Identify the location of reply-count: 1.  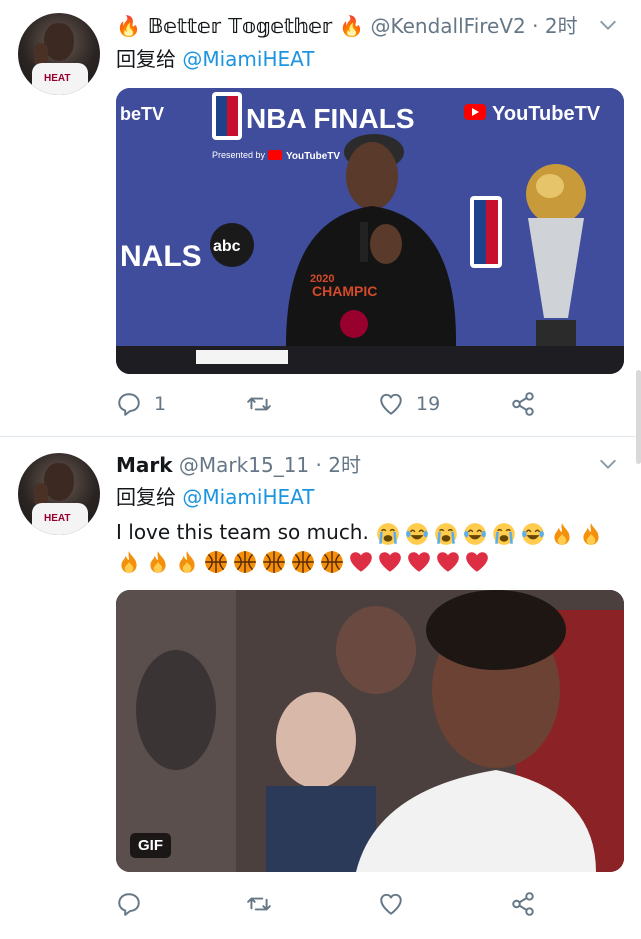
(160, 404).